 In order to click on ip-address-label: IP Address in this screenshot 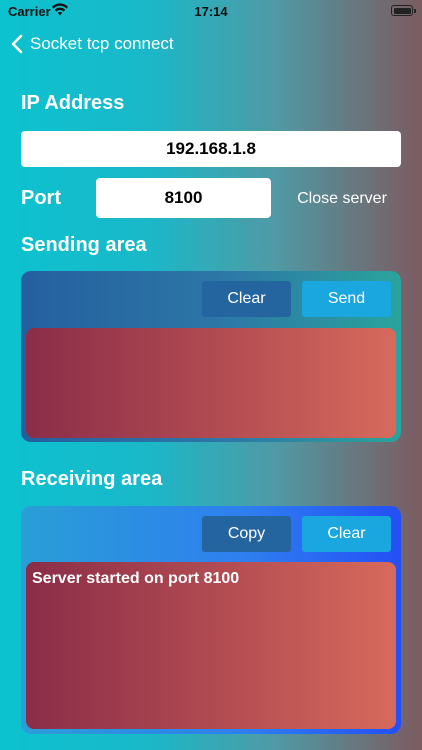, I will do `click(73, 103)`.